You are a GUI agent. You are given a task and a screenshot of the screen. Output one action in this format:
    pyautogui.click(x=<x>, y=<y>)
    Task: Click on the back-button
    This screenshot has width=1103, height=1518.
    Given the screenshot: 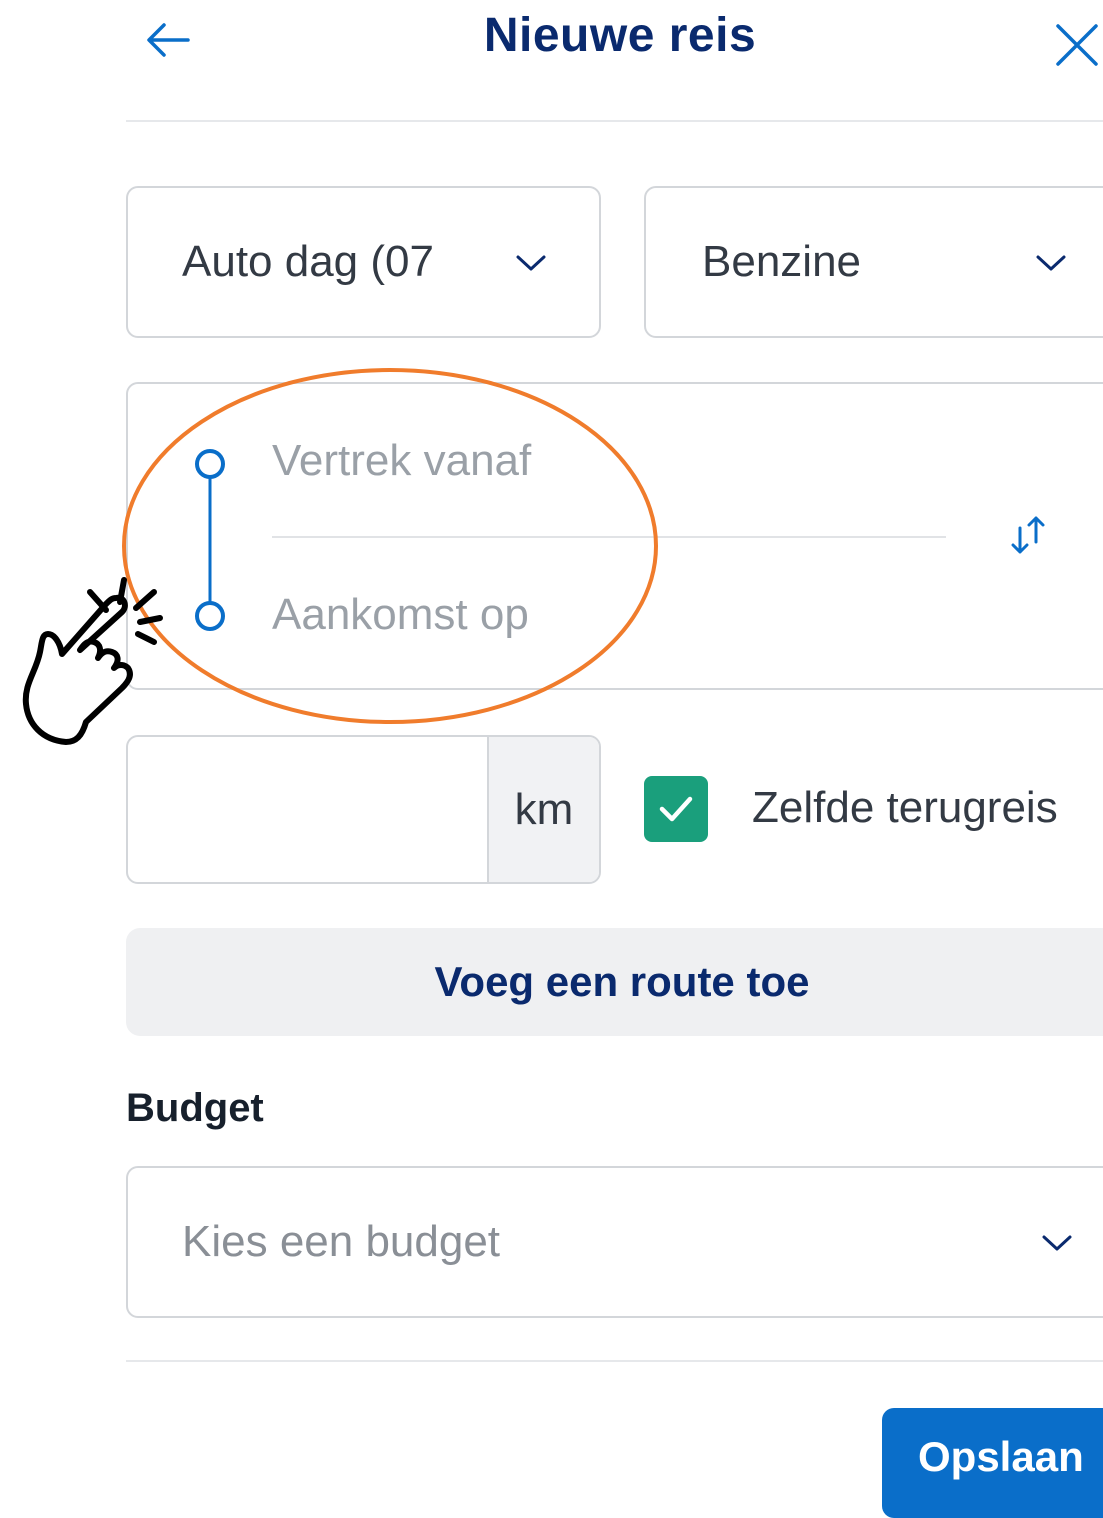 What is the action you would take?
    pyautogui.click(x=168, y=40)
    